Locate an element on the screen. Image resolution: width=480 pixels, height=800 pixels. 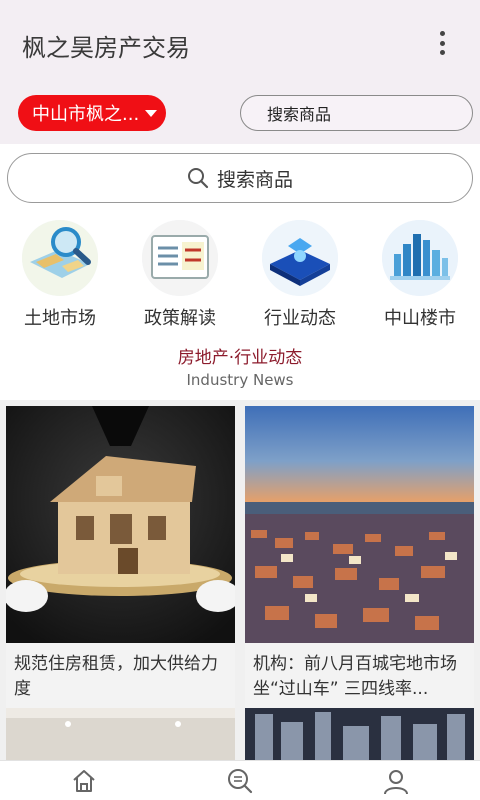
search-label: 搜索商品 is located at coordinates (254, 179).